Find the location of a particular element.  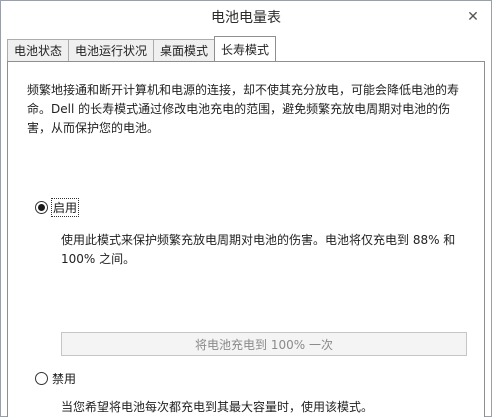

window-title: 电池电量表 is located at coordinates (246, 18).